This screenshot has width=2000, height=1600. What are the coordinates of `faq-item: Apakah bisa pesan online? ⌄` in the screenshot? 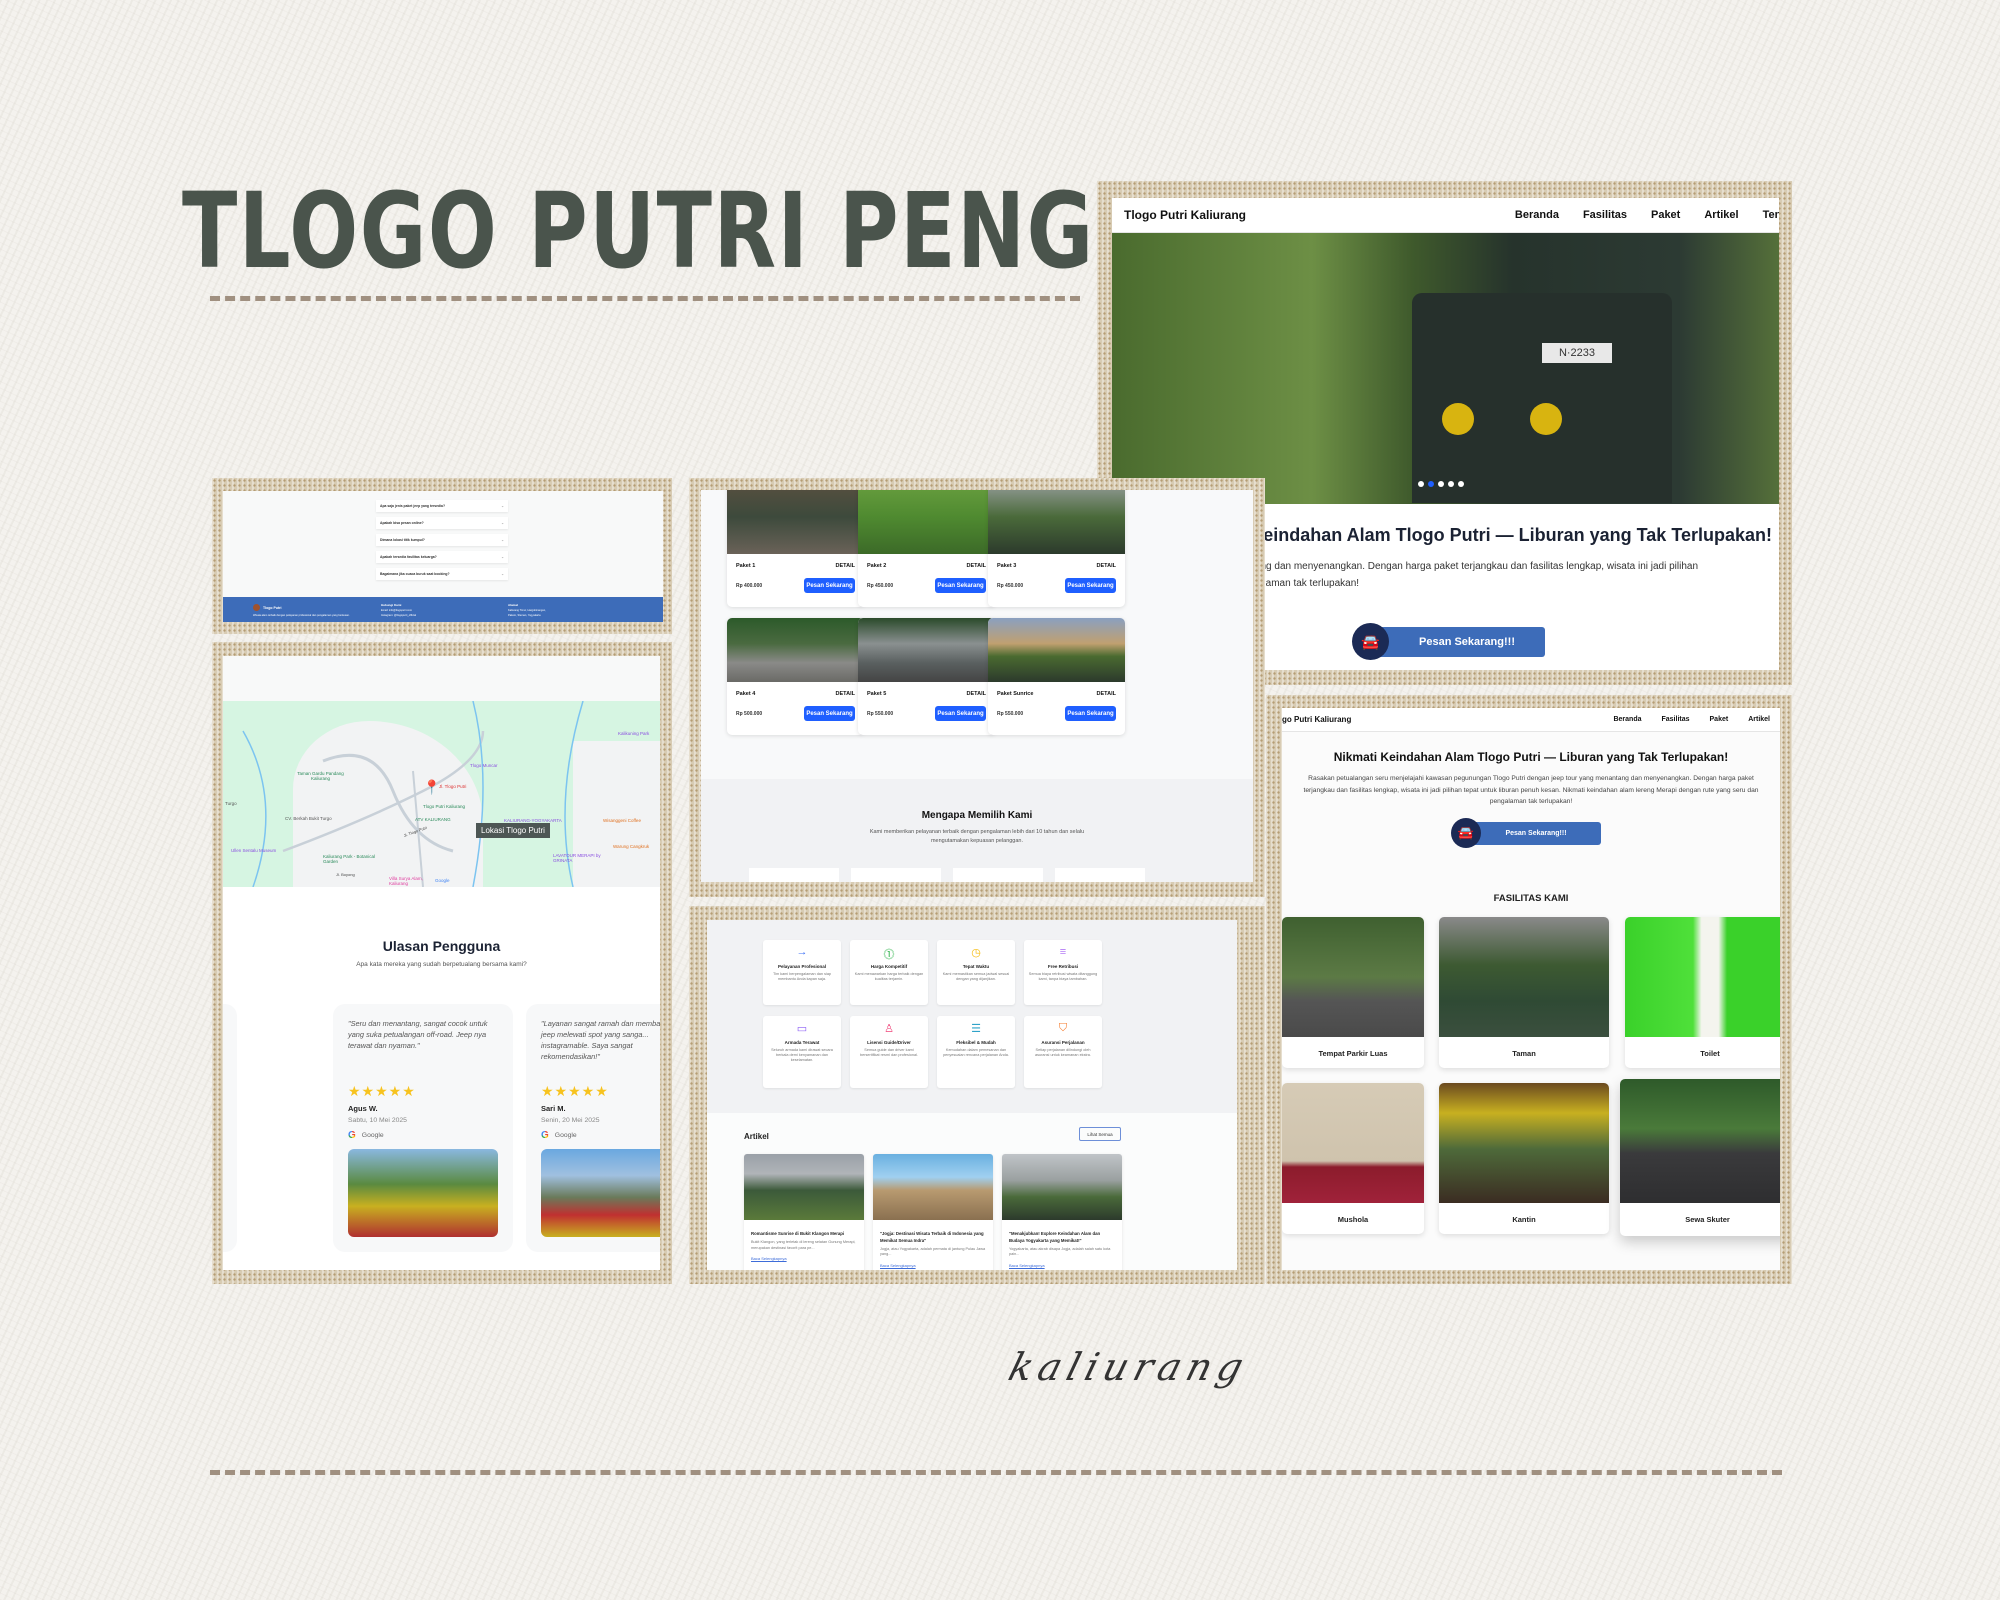 It's located at (442, 523).